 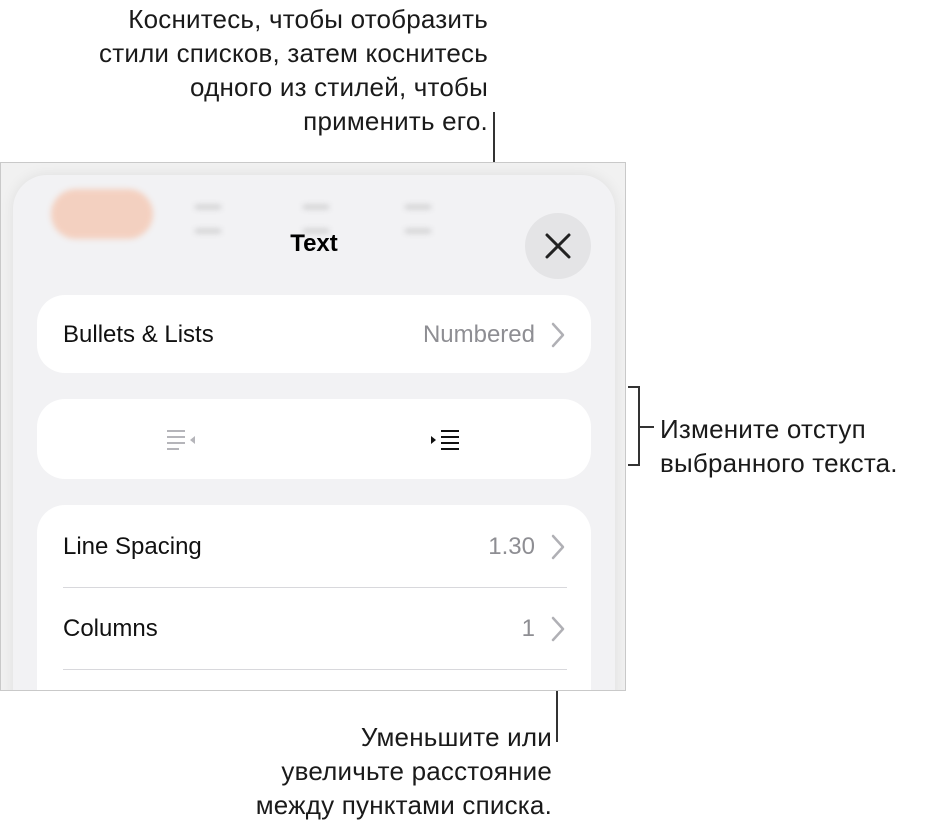 I want to click on bracket-pointer, so click(x=647, y=427).